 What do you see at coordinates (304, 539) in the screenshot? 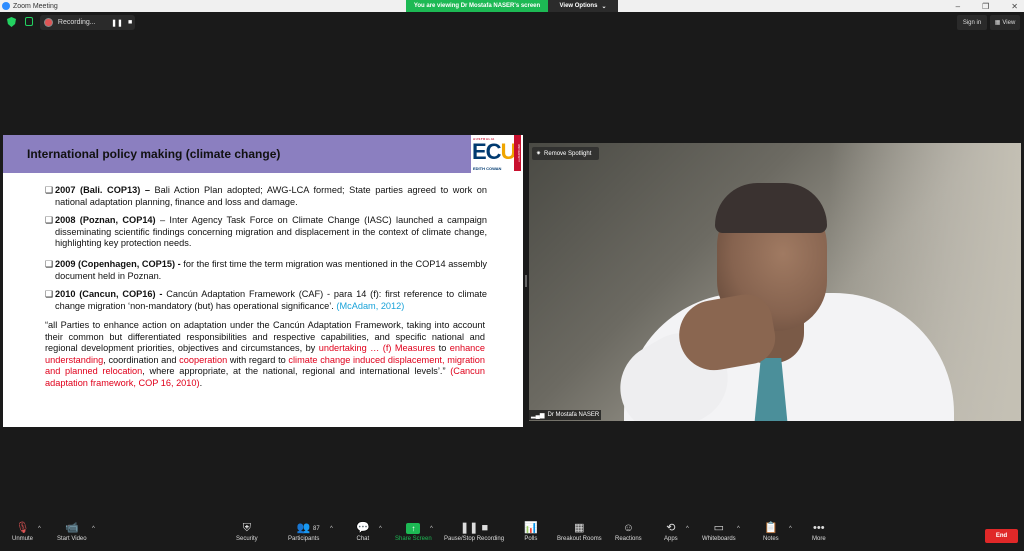
I see `participants-label: Participants` at bounding box center [304, 539].